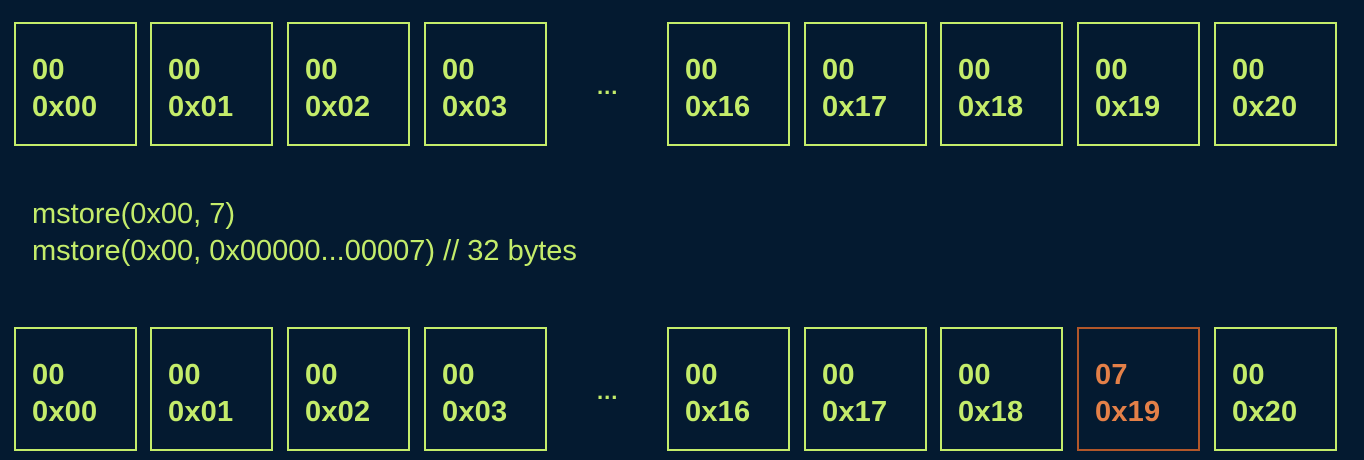  What do you see at coordinates (1138, 389) in the screenshot?
I see `memory-cell-highlighted: 07 0x19` at bounding box center [1138, 389].